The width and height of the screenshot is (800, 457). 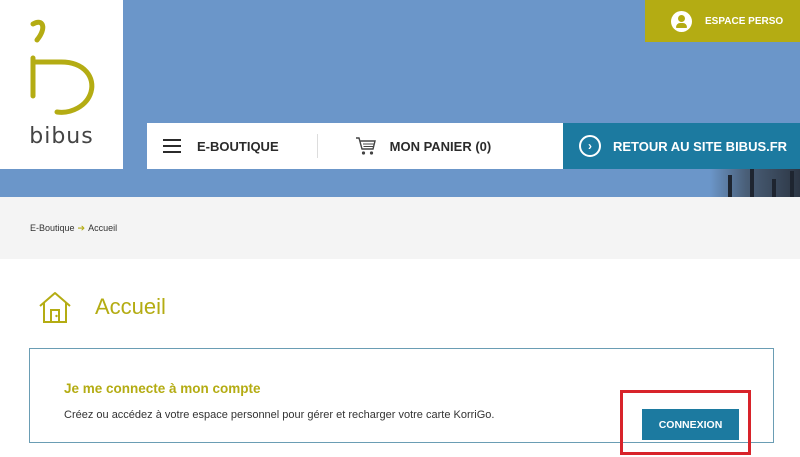 I want to click on nav-eboutique-label: E-BOUTIQUE, so click(x=238, y=146).